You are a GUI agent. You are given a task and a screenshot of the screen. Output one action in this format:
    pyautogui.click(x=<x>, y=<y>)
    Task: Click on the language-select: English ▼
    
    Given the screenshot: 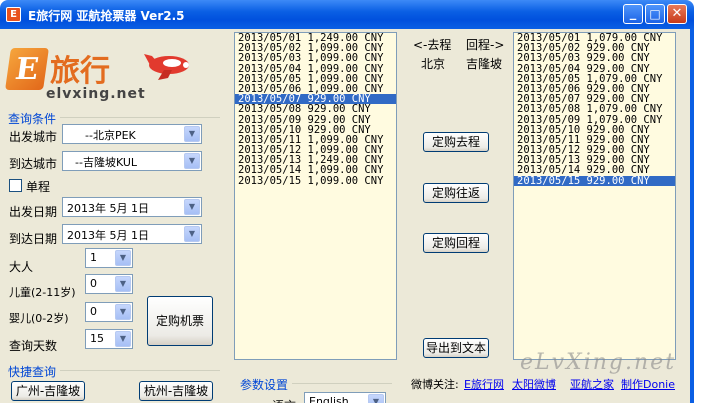 What is the action you would take?
    pyautogui.click(x=345, y=397)
    